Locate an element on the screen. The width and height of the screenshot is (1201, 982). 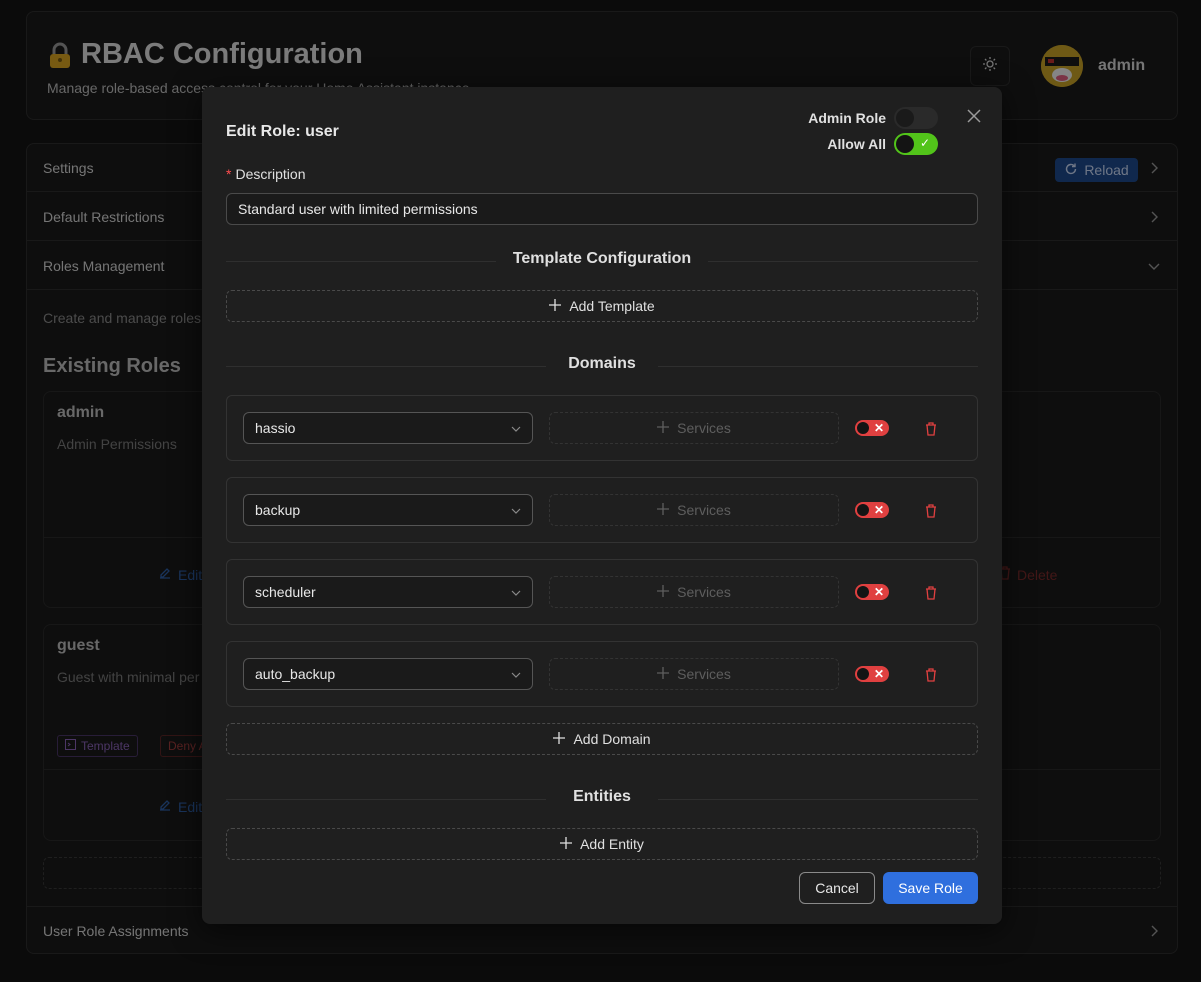
admin-role-switch is located at coordinates (916, 118).